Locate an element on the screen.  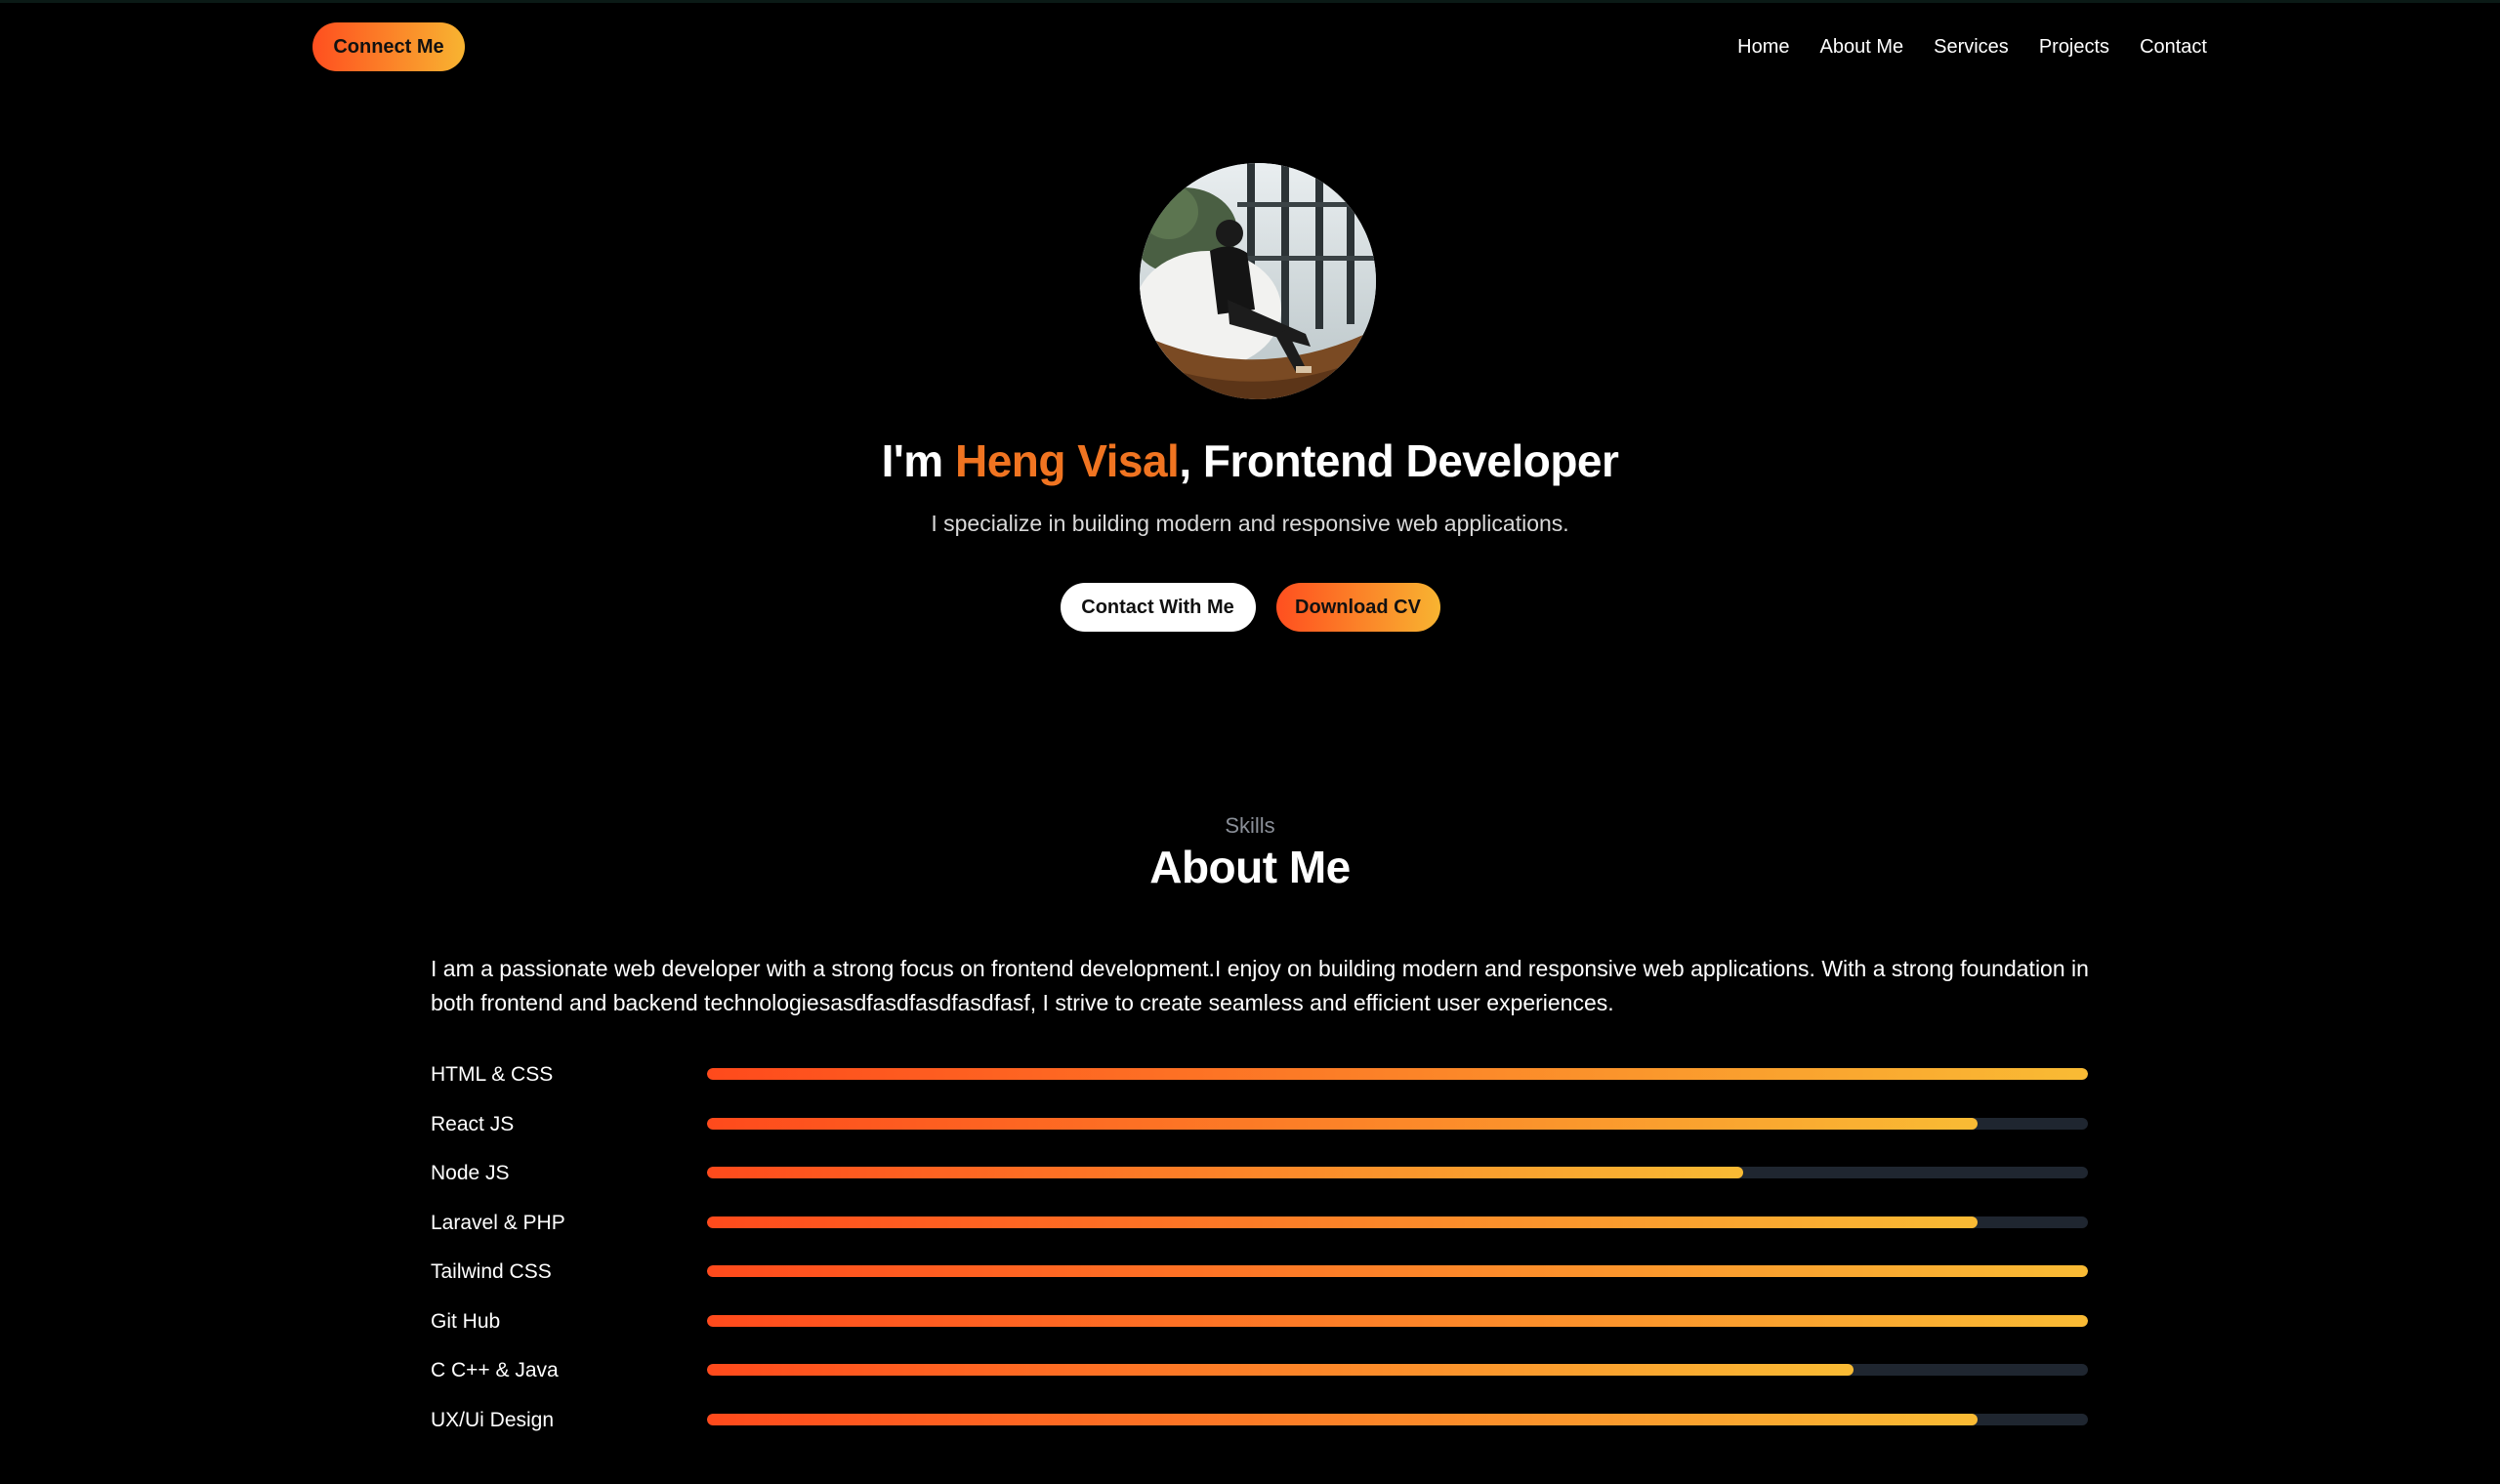
skill-label: UX/Ui Design is located at coordinates (493, 1420).